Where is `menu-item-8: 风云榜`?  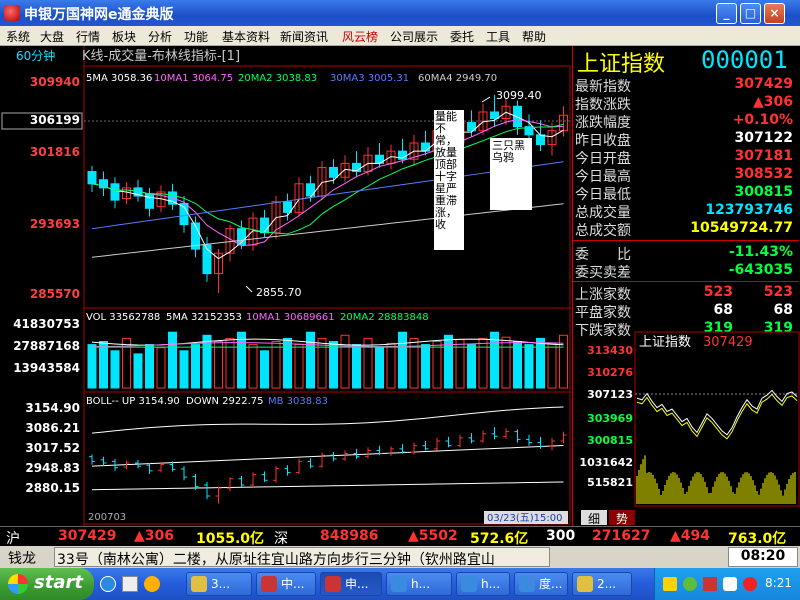
menu-item-8: 风云榜 is located at coordinates (360, 36).